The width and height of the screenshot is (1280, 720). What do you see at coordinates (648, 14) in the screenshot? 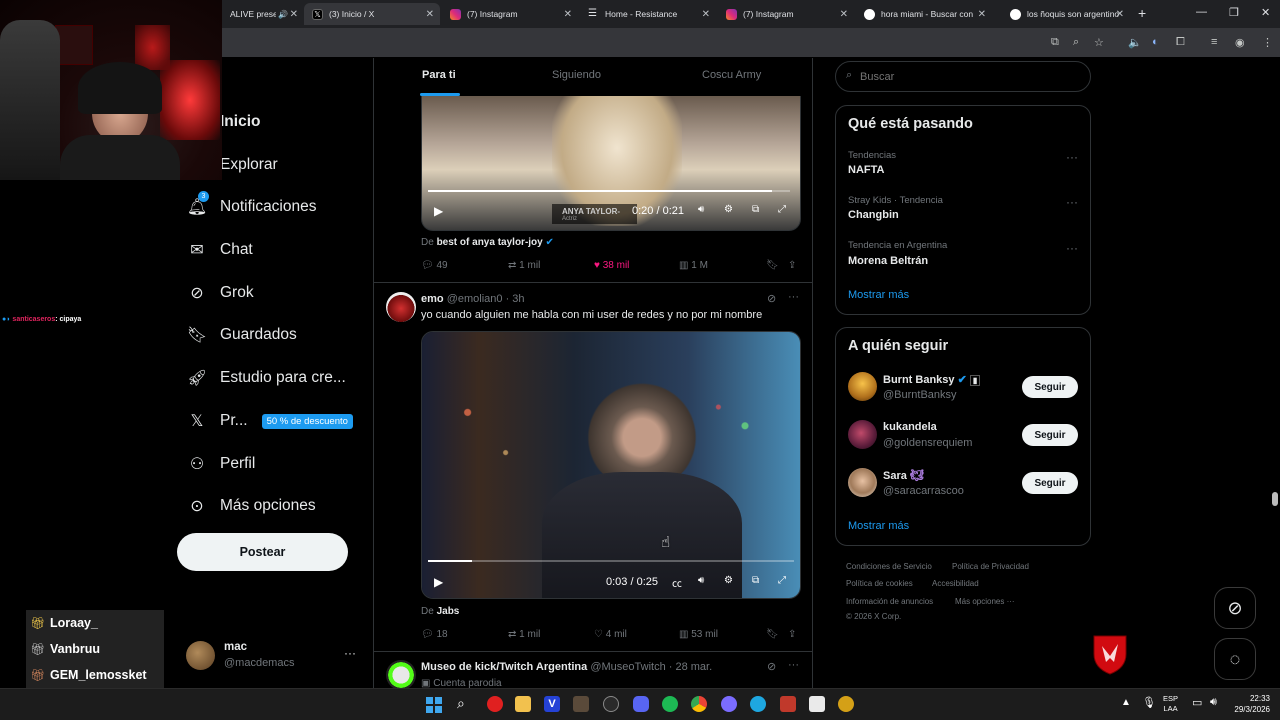
I see `browser-tab-3: ☰ Home - Resistance ✕` at bounding box center [648, 14].